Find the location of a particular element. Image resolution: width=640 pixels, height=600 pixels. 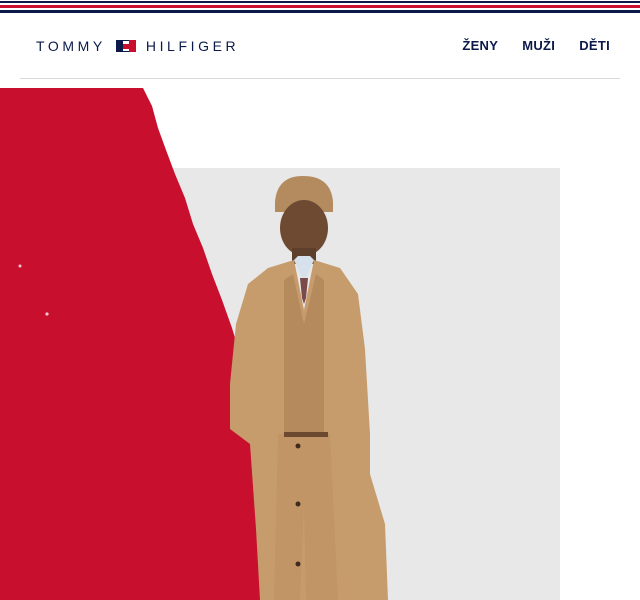

red-stripe is located at coordinates (320, 6).